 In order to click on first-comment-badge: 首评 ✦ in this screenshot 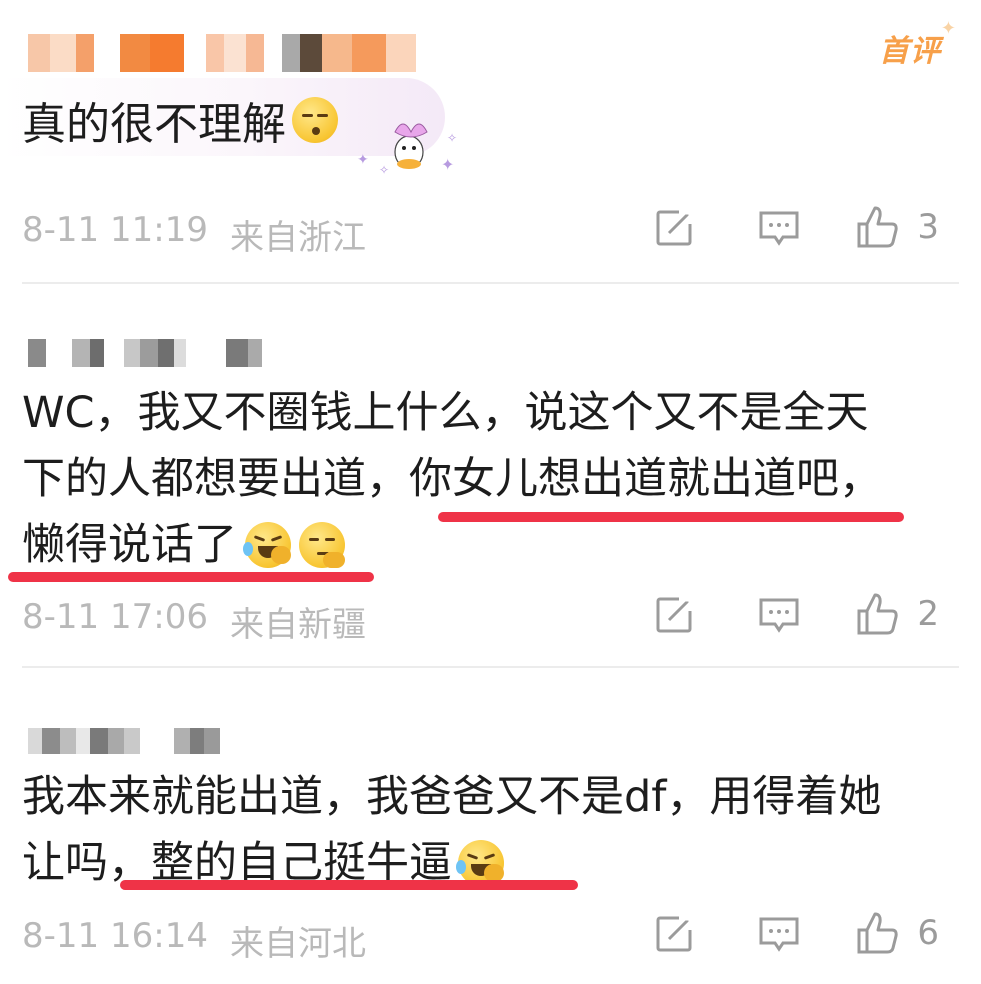, I will do `click(917, 44)`.